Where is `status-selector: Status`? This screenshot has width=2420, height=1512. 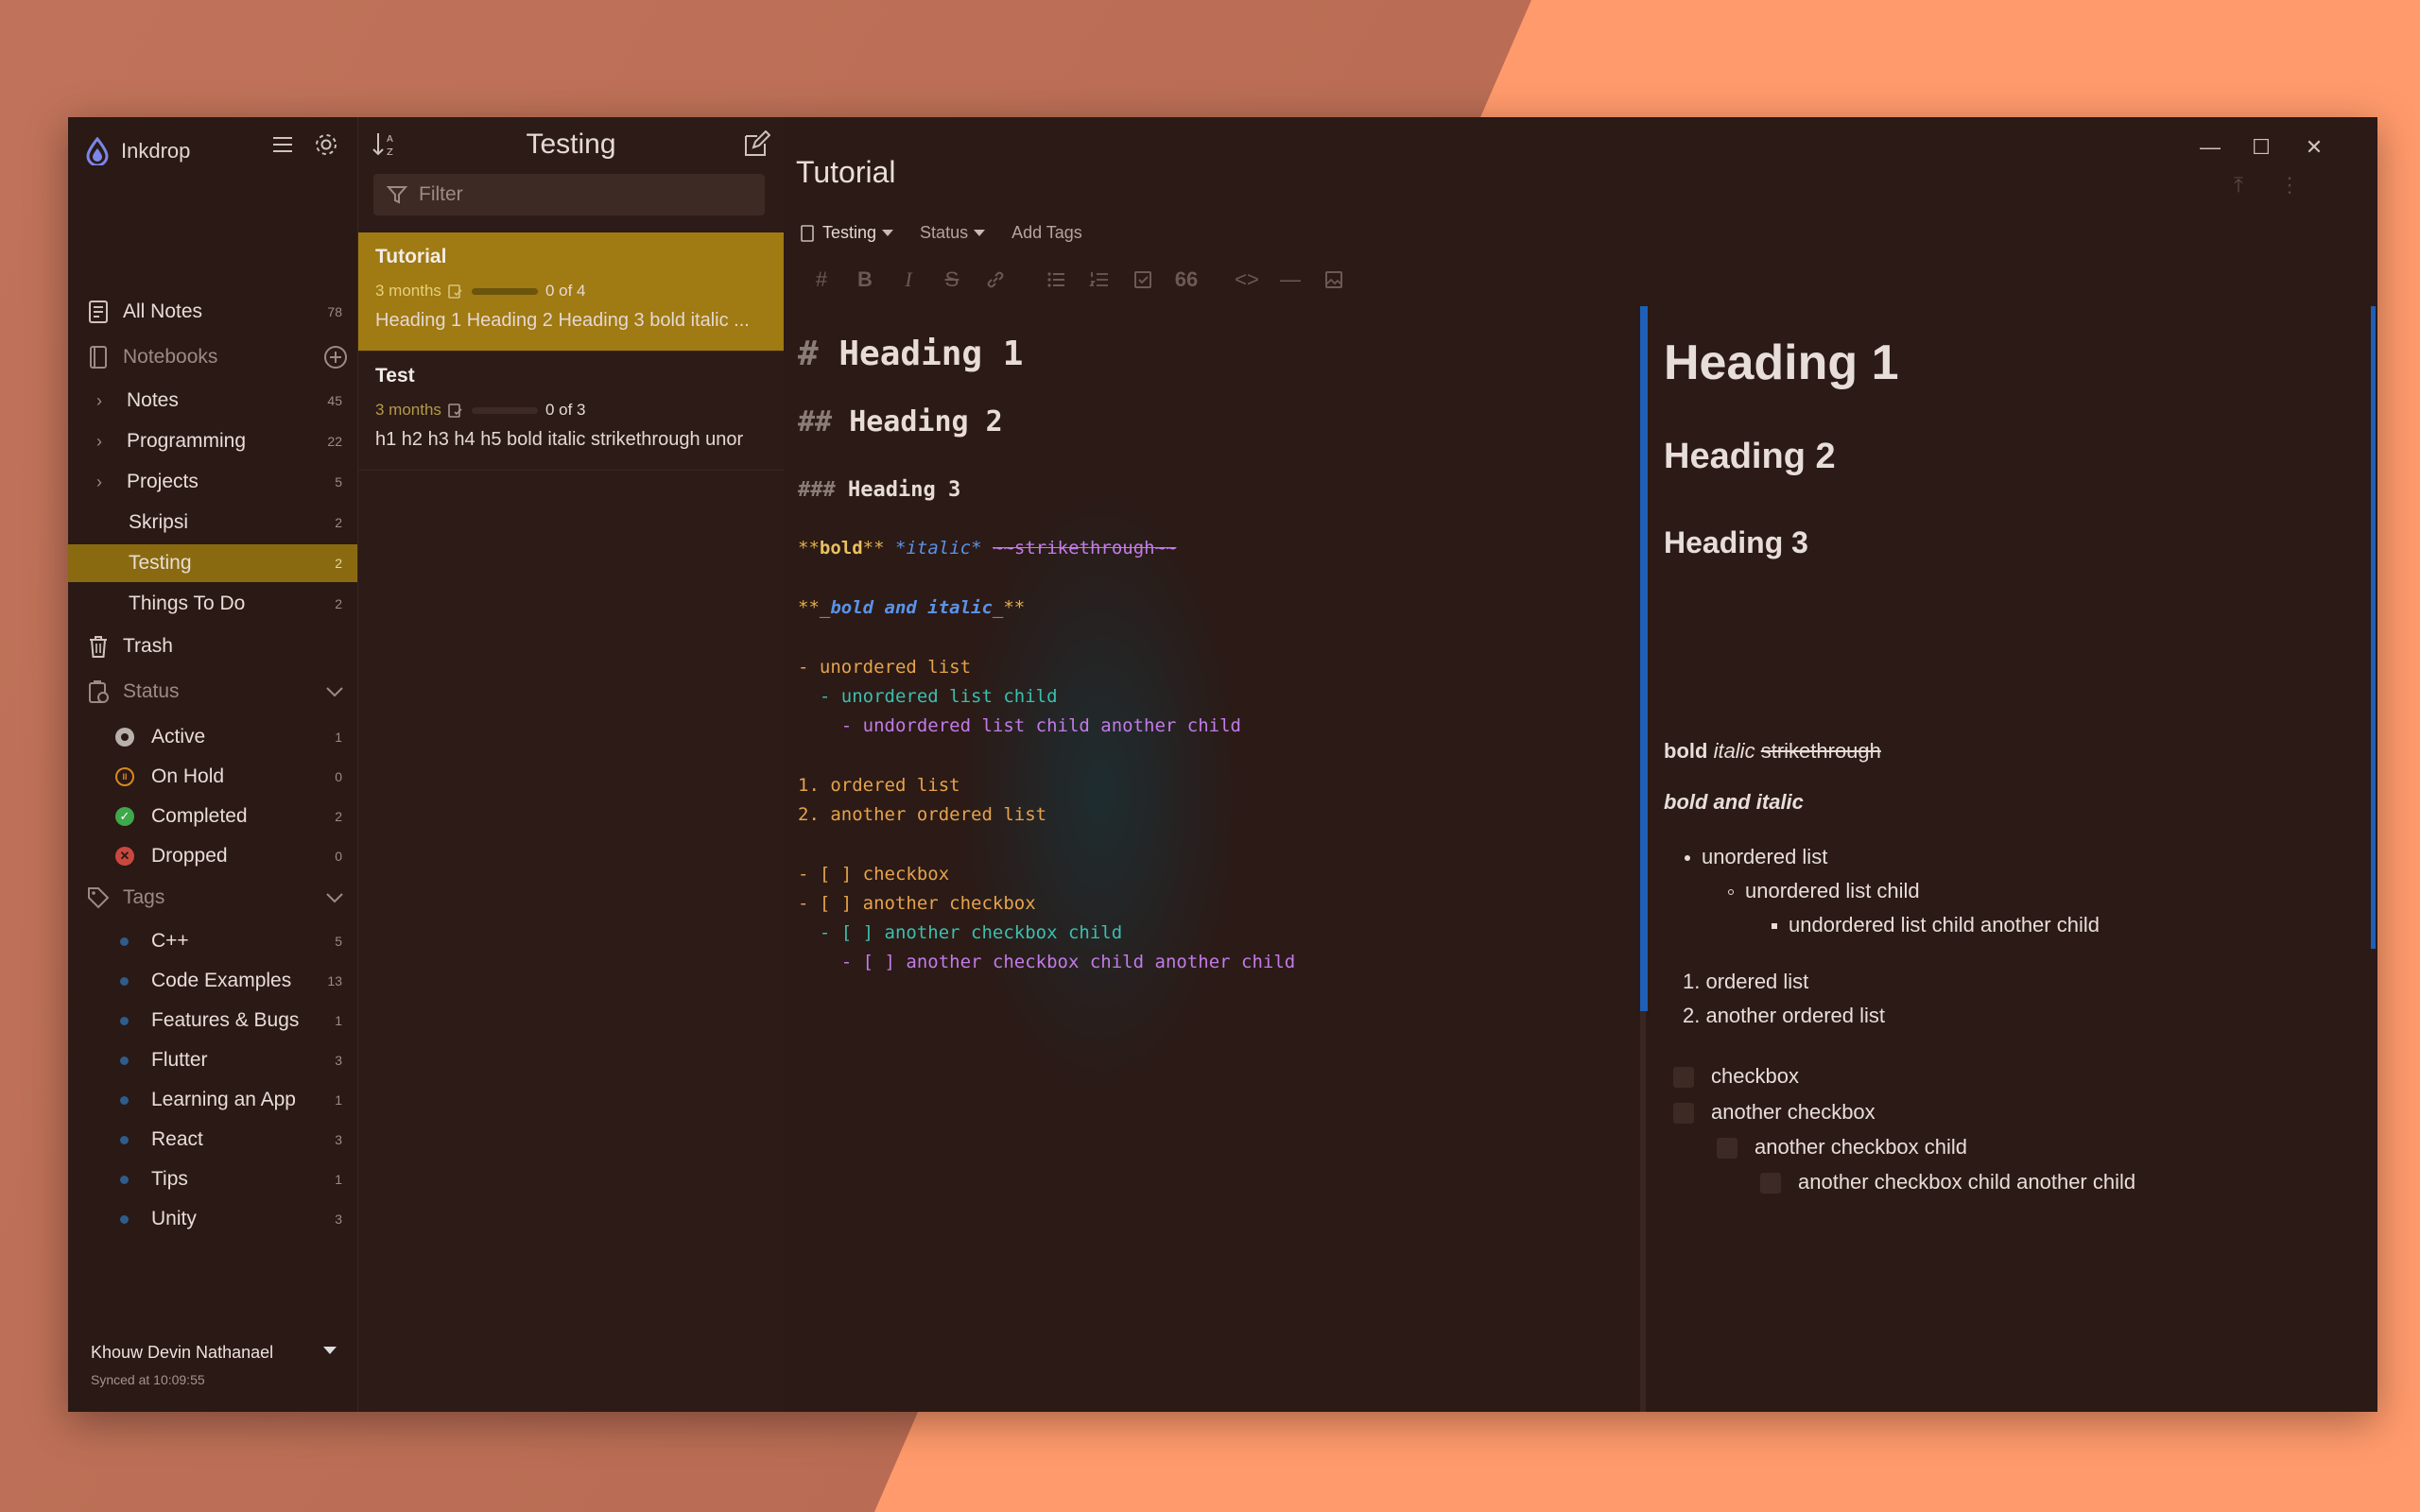
status-selector: Status is located at coordinates (953, 233).